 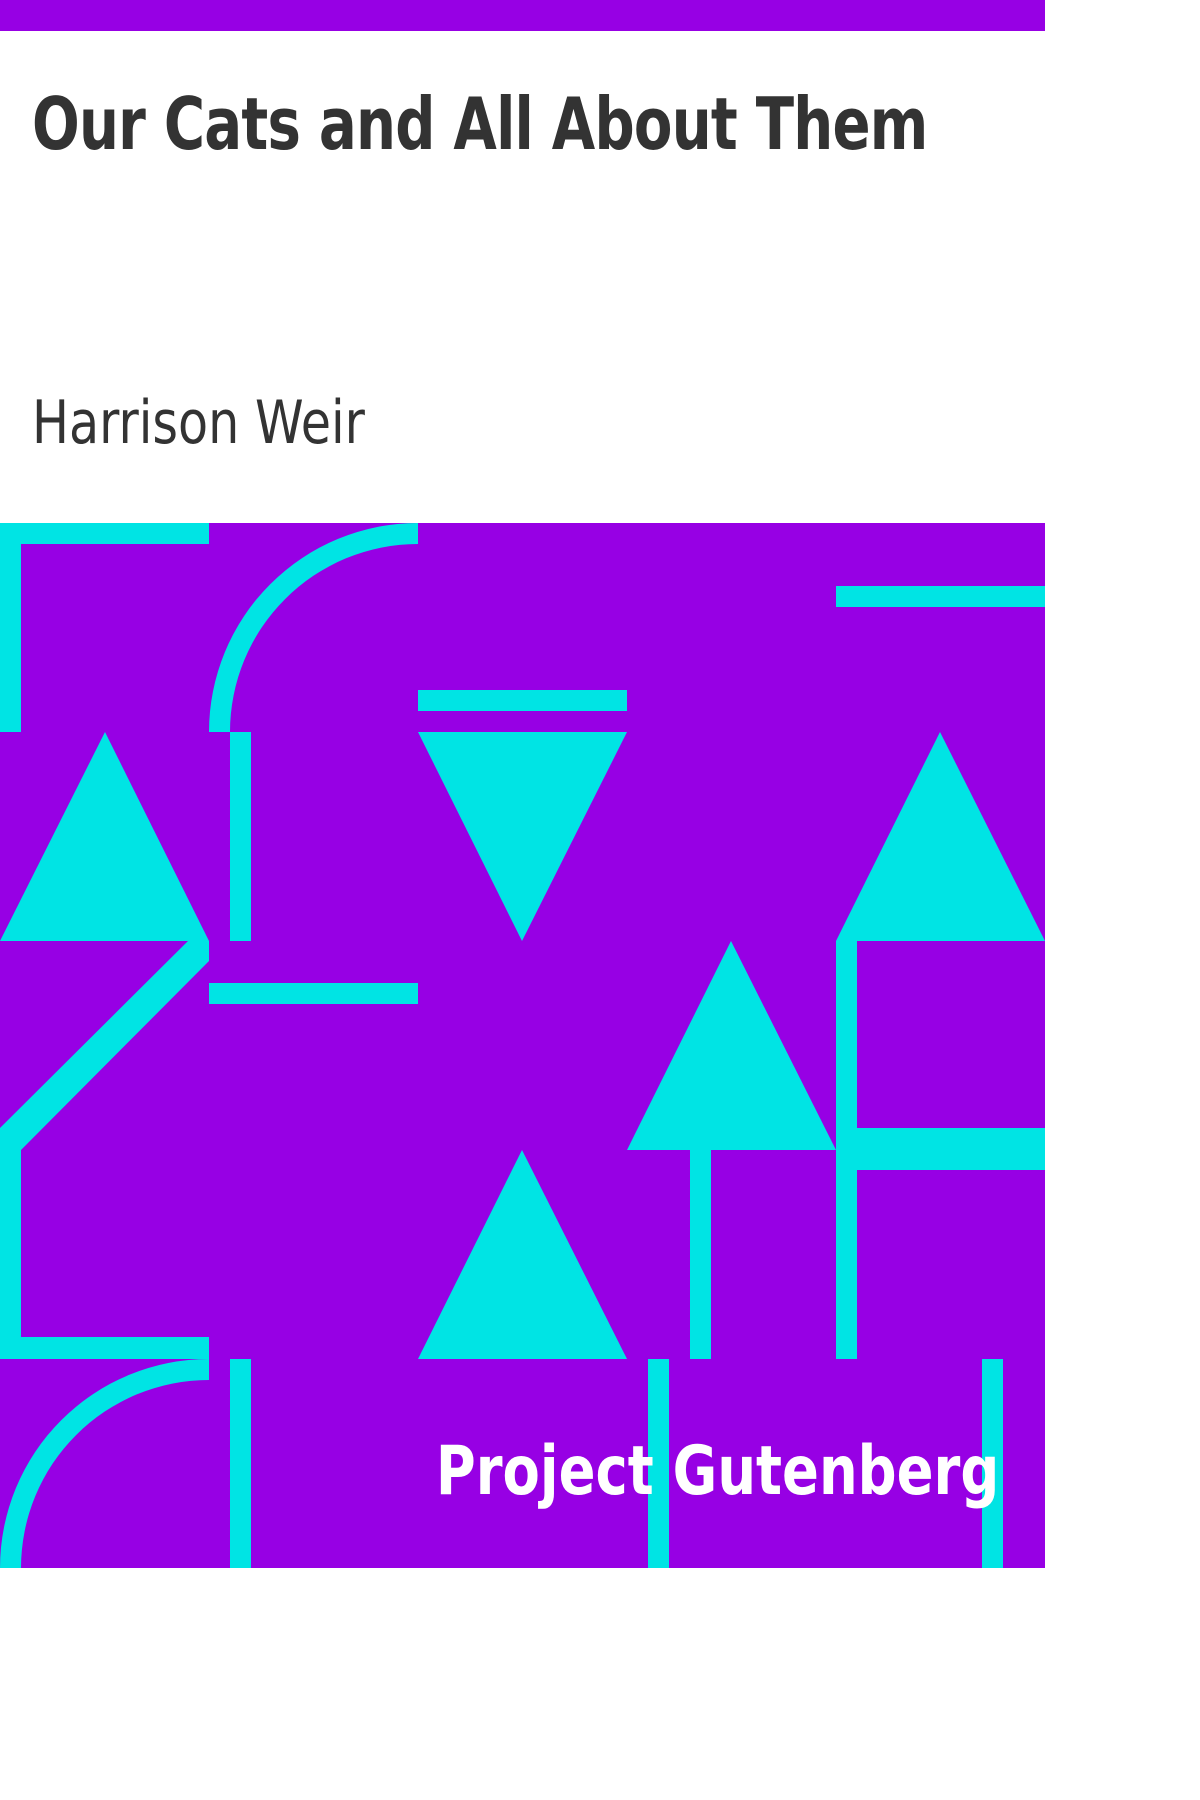 What do you see at coordinates (522, 15) in the screenshot?
I see `top-color-band` at bounding box center [522, 15].